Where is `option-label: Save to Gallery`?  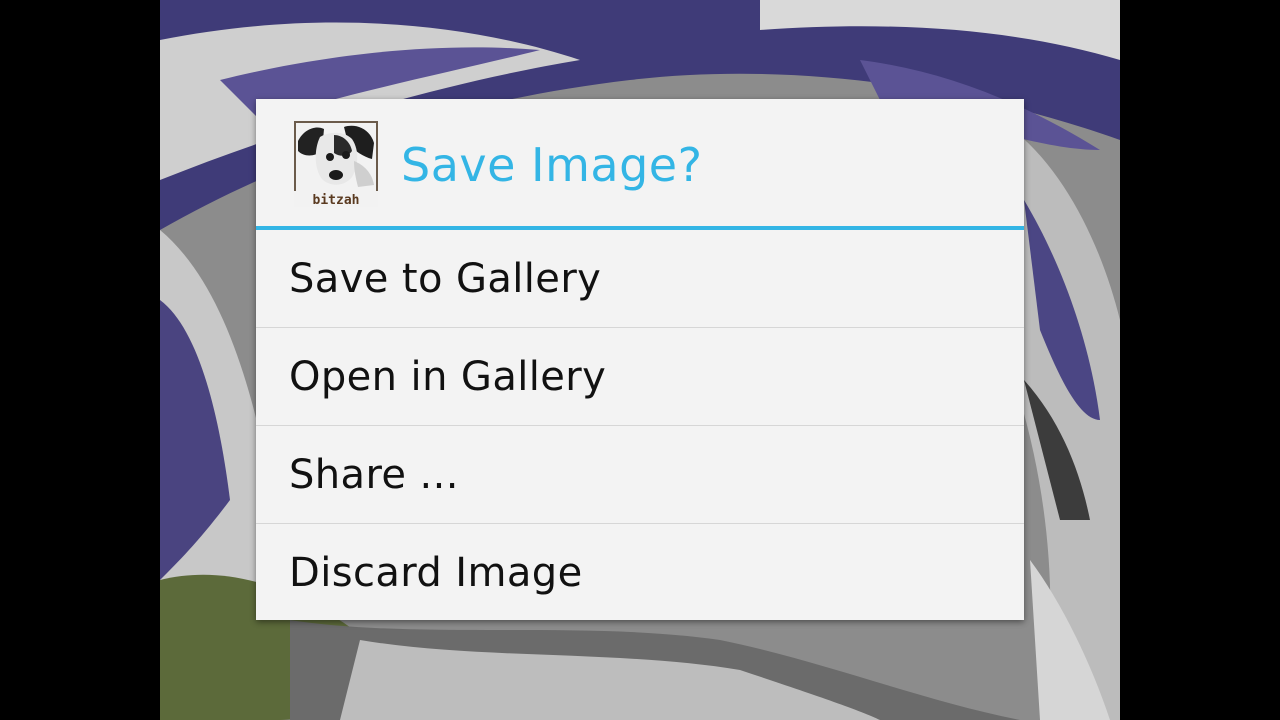 option-label: Save to Gallery is located at coordinates (445, 278).